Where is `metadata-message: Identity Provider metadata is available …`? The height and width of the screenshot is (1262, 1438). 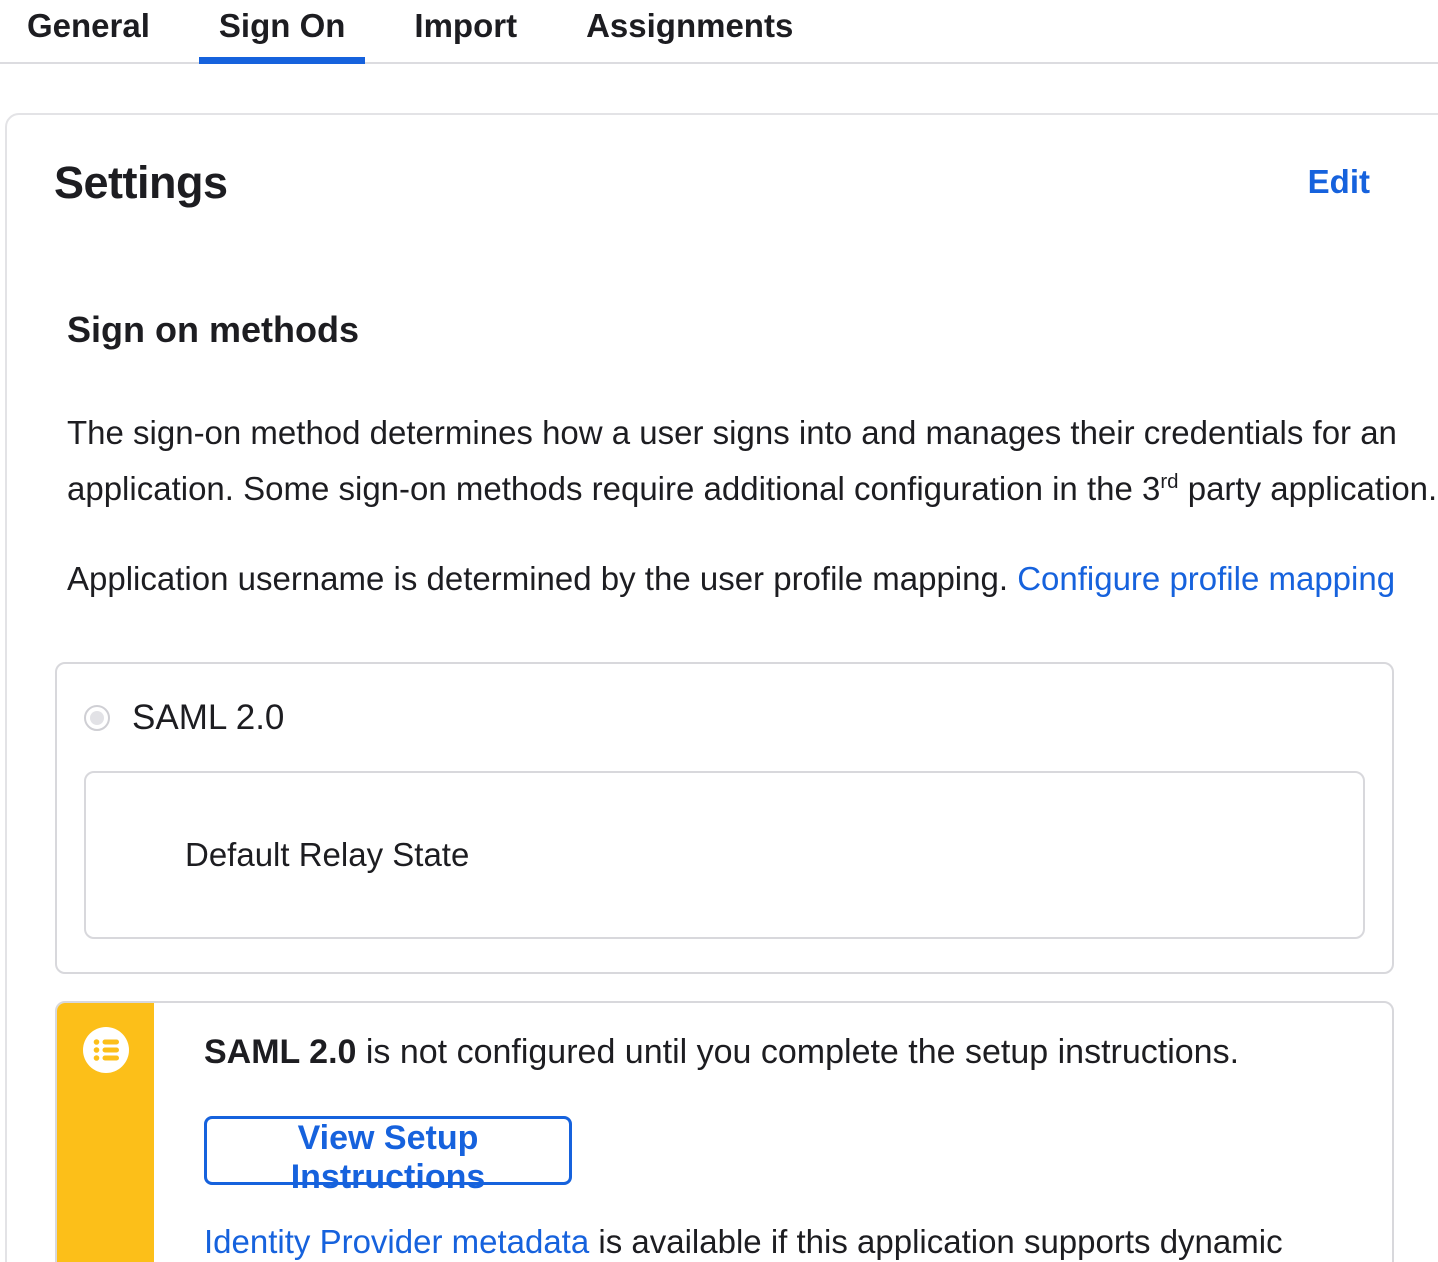
metadata-message: Identity Provider metadata is available … is located at coordinates (798, 1242).